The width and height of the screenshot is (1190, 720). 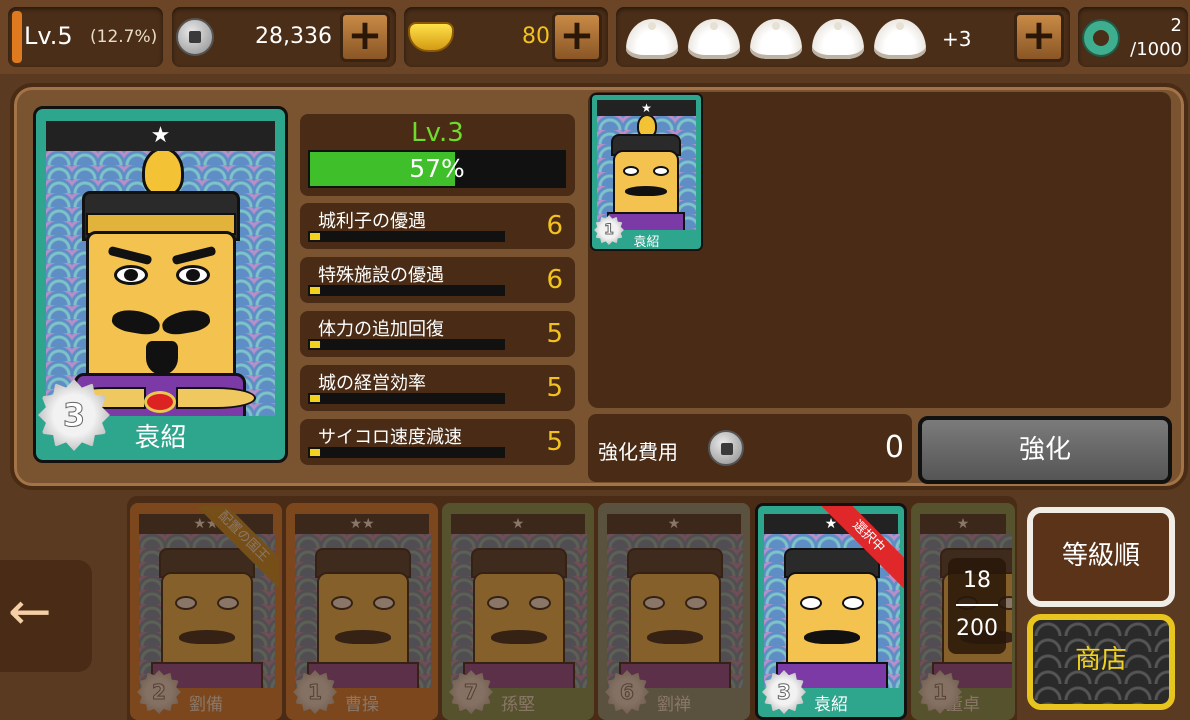 What do you see at coordinates (894, 447) in the screenshot?
I see `enhance-cost-value: 0` at bounding box center [894, 447].